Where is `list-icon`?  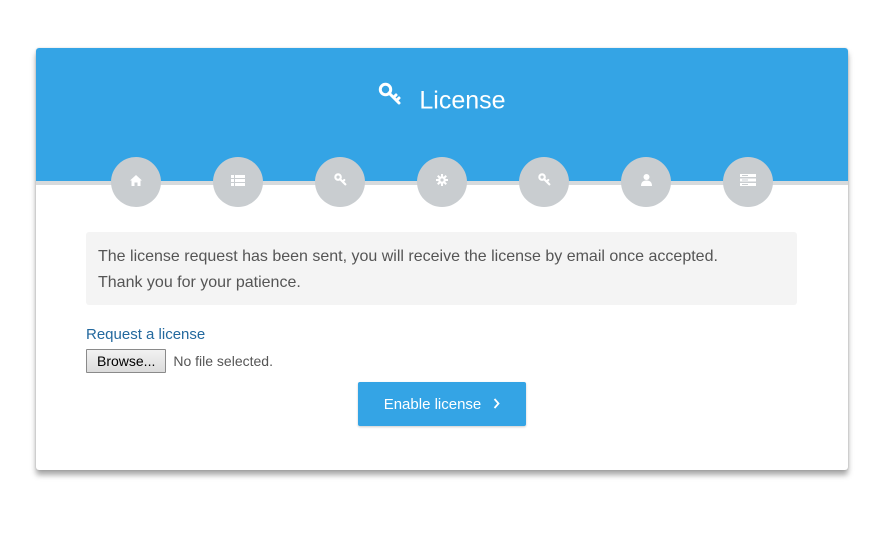
list-icon is located at coordinates (238, 182).